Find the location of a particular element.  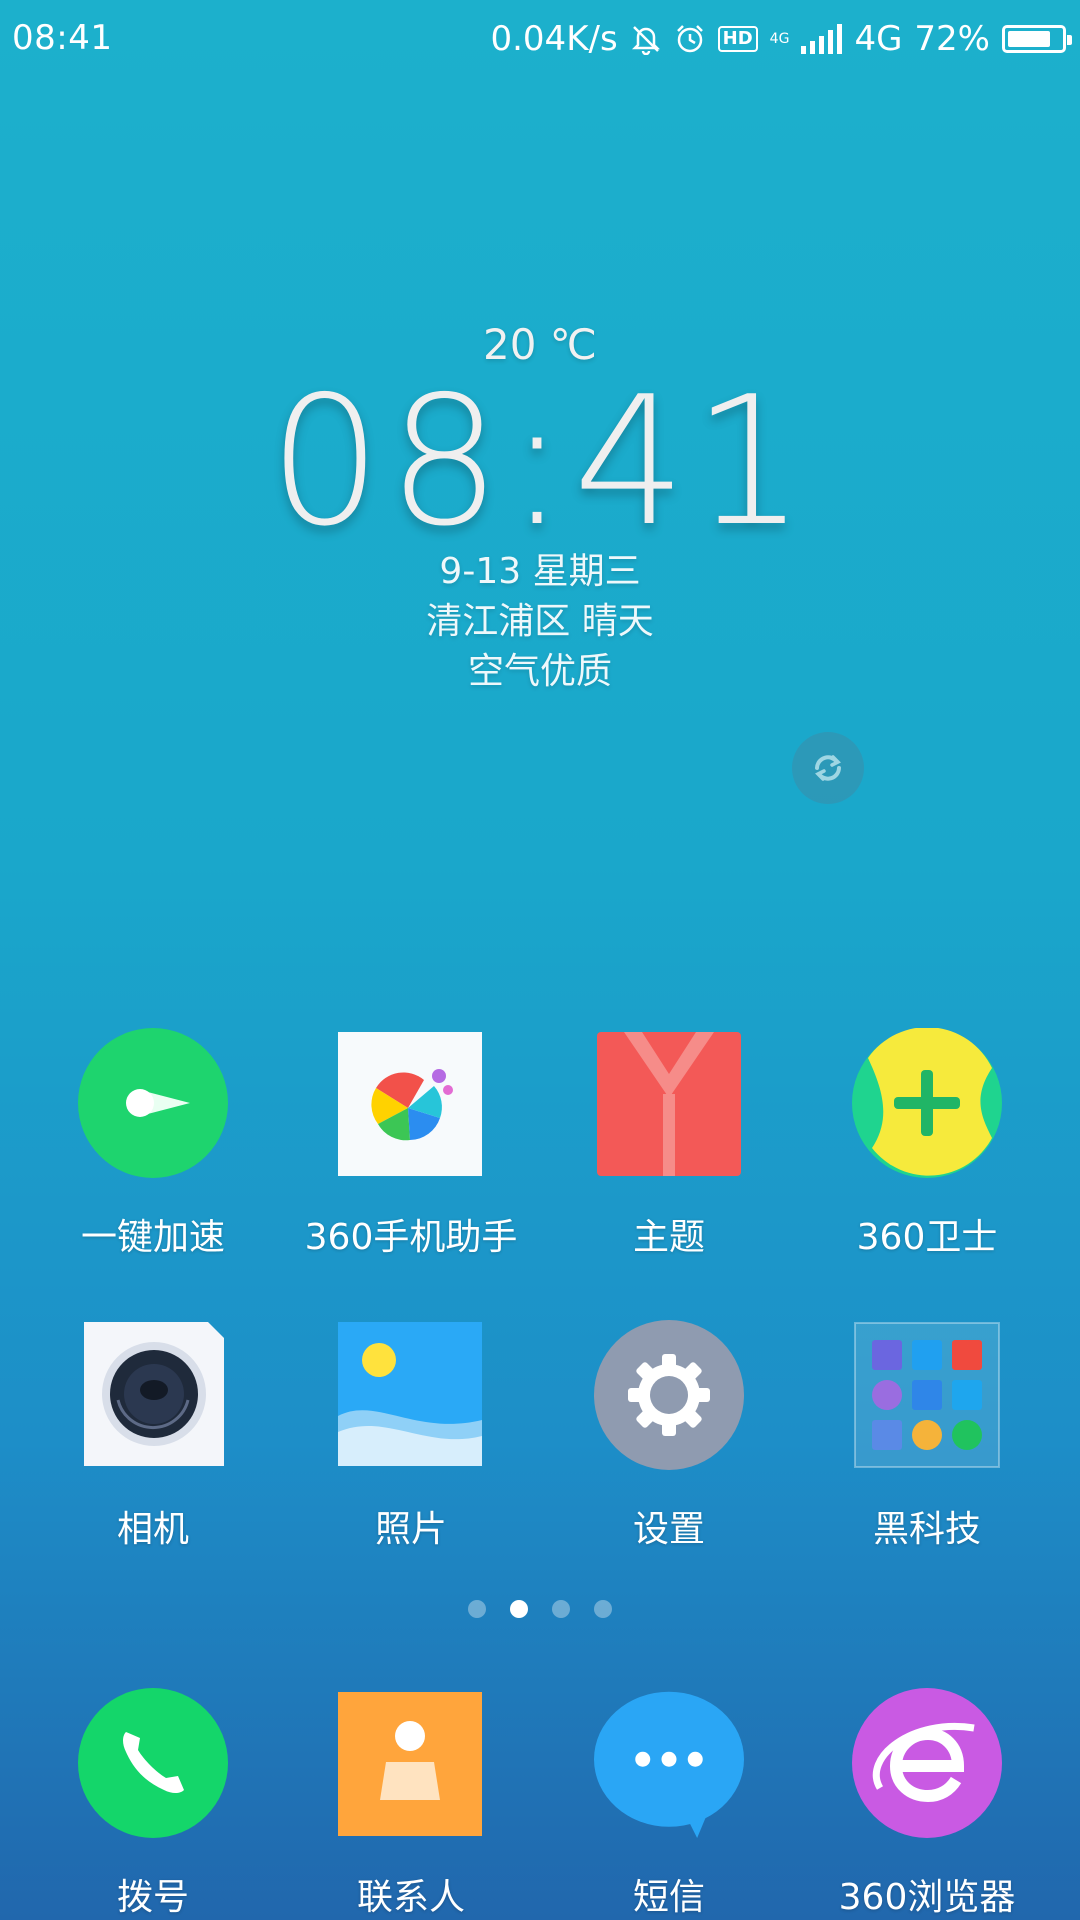

app-camera: 相机 is located at coordinates (153, 1436).